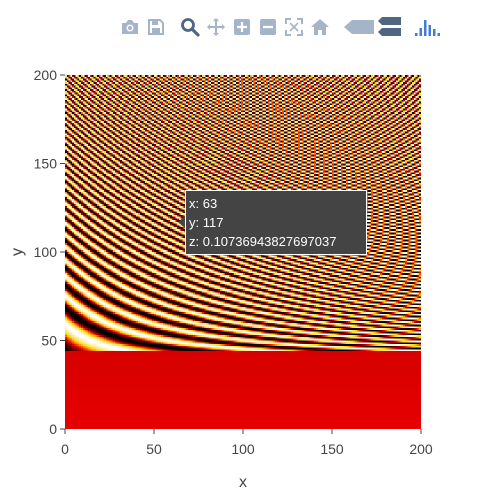  What do you see at coordinates (49, 341) in the screenshot?
I see `y-tick-label: 50` at bounding box center [49, 341].